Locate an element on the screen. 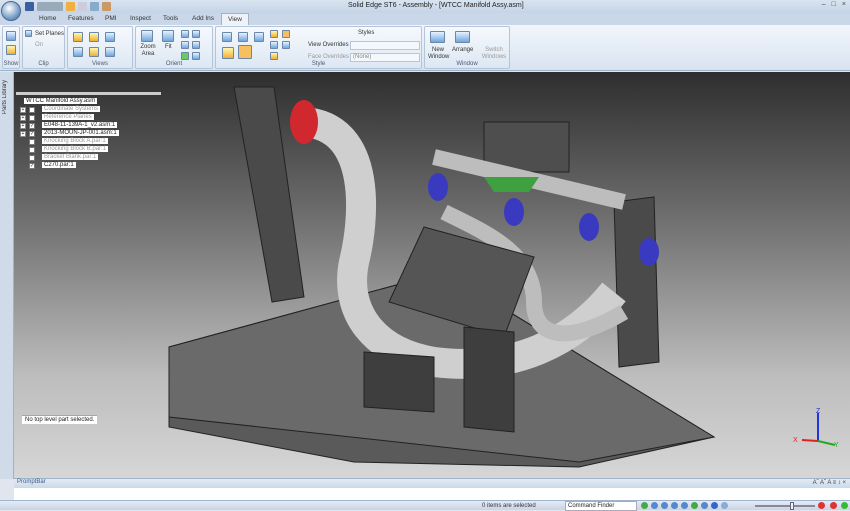 The image size is (850, 511). tab-add-ins: Add Ins is located at coordinates (203, 18).